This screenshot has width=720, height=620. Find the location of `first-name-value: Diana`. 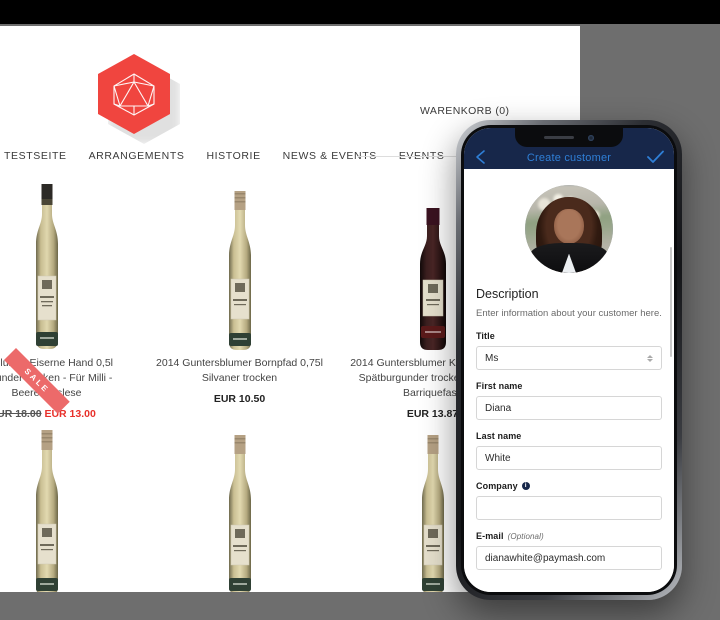

first-name-value: Diana is located at coordinates (498, 408).